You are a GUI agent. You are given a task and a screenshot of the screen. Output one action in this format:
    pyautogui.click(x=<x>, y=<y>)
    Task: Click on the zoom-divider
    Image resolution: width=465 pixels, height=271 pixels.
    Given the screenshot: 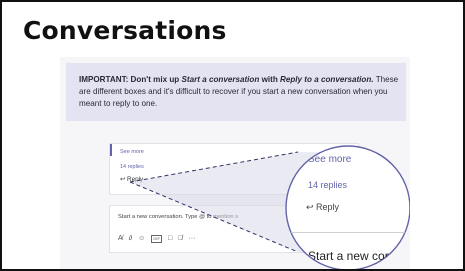 What is the action you would take?
    pyautogui.click(x=348, y=232)
    